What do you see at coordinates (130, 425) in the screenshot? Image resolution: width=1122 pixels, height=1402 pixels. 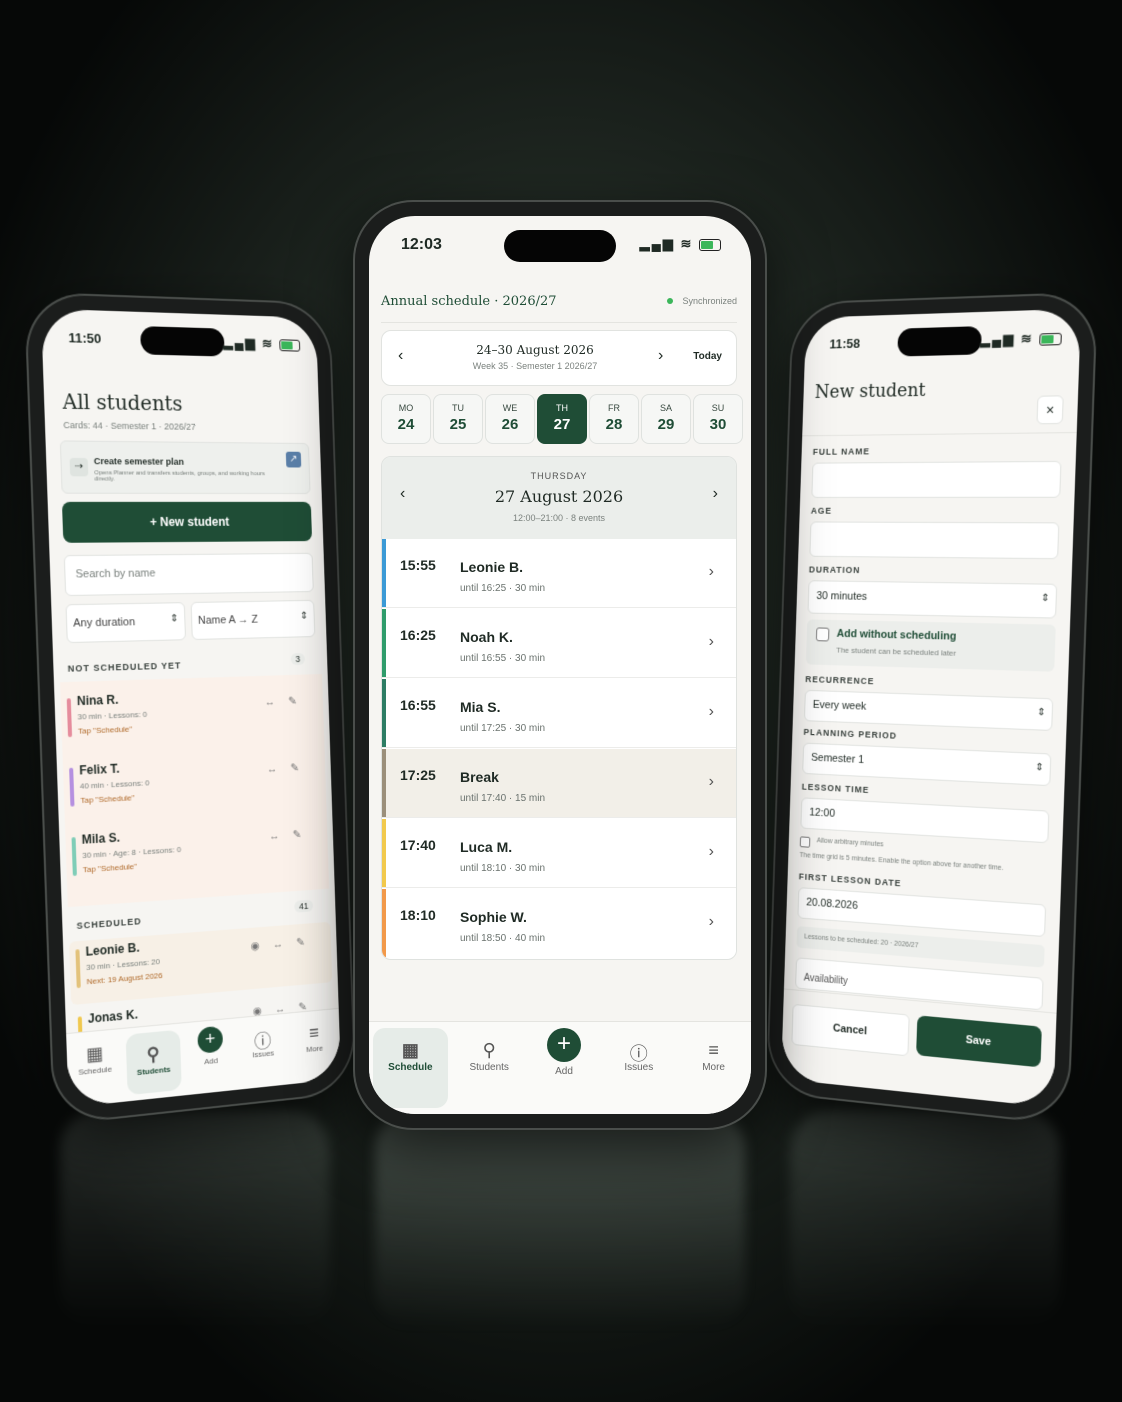 I see `page-subtitle: Cards: 44 · Semester 1 · 2026/27` at bounding box center [130, 425].